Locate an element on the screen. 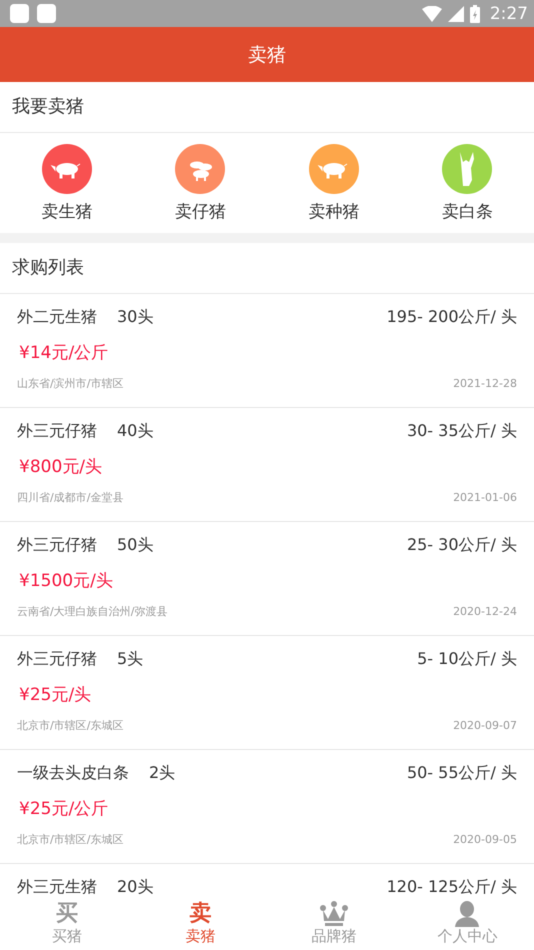 The height and width of the screenshot is (950, 534). date: 2021-01-06 is located at coordinates (485, 497).